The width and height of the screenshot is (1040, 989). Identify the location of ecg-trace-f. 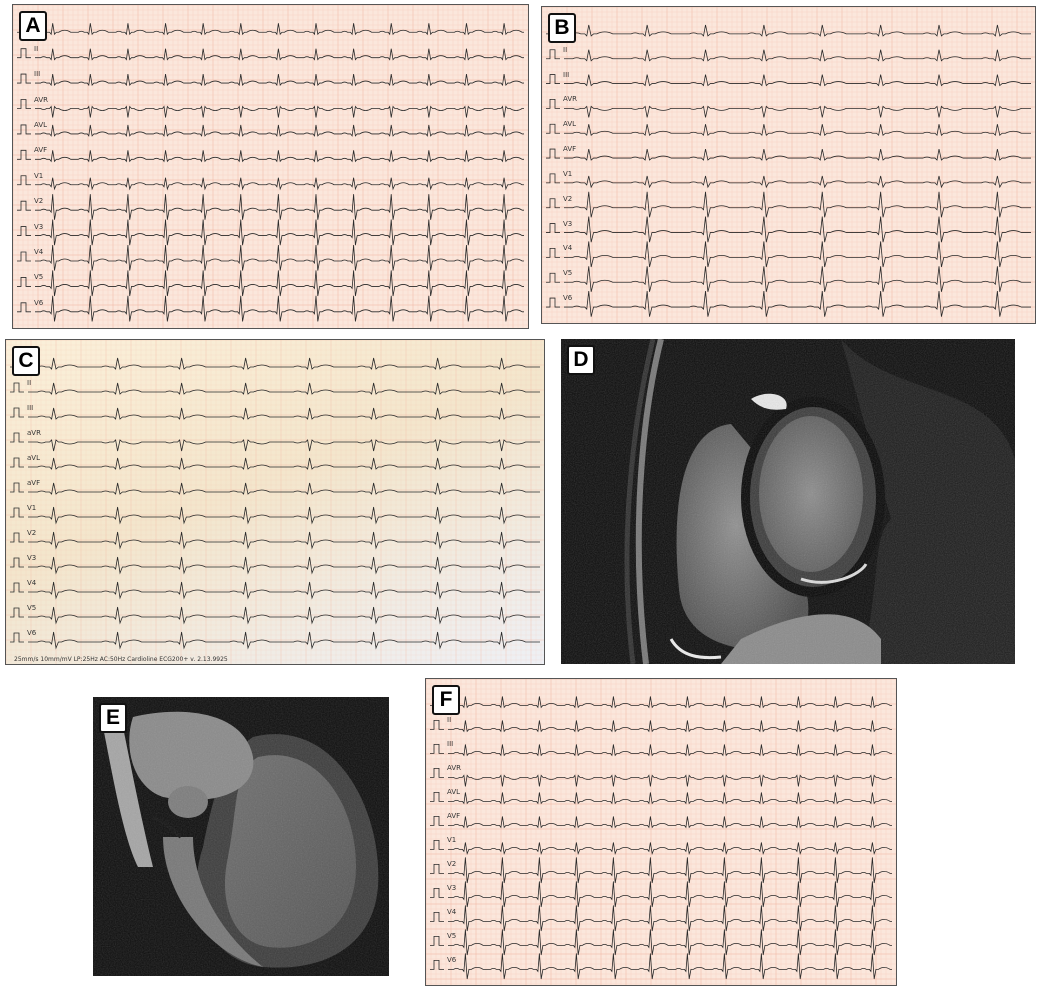
(661, 832).